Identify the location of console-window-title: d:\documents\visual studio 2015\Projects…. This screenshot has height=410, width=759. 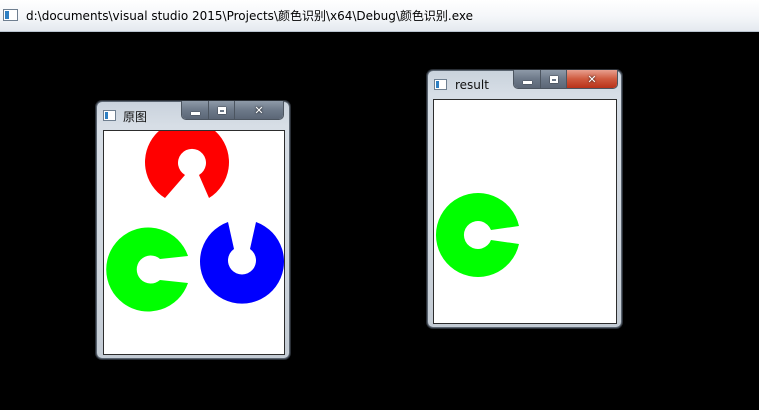
(250, 16).